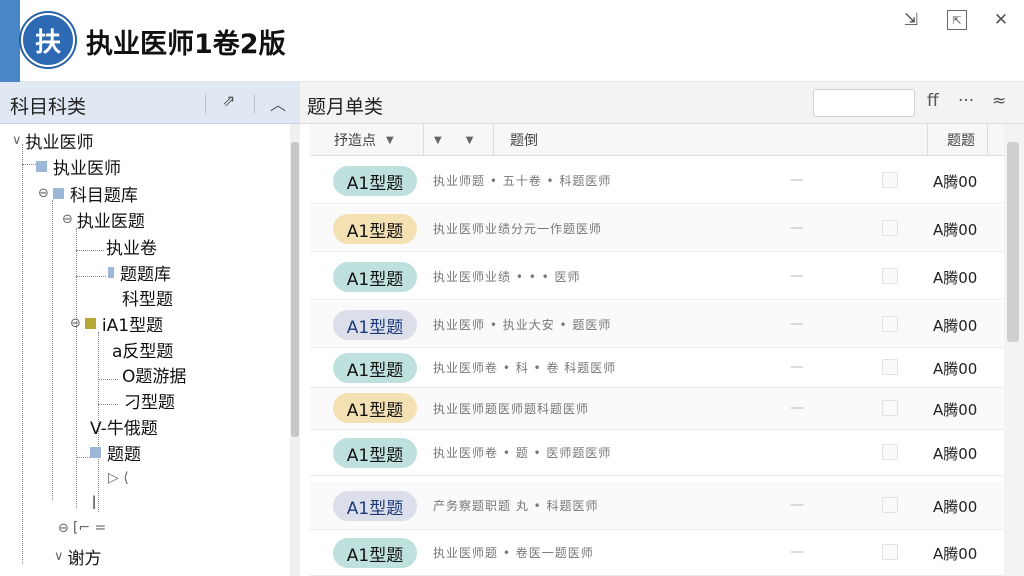 The image size is (1024, 576). What do you see at coordinates (660, 229) in the screenshot?
I see `table-row: A1型题 执业医师业绩分元一作题医师 — A腾00` at bounding box center [660, 229].